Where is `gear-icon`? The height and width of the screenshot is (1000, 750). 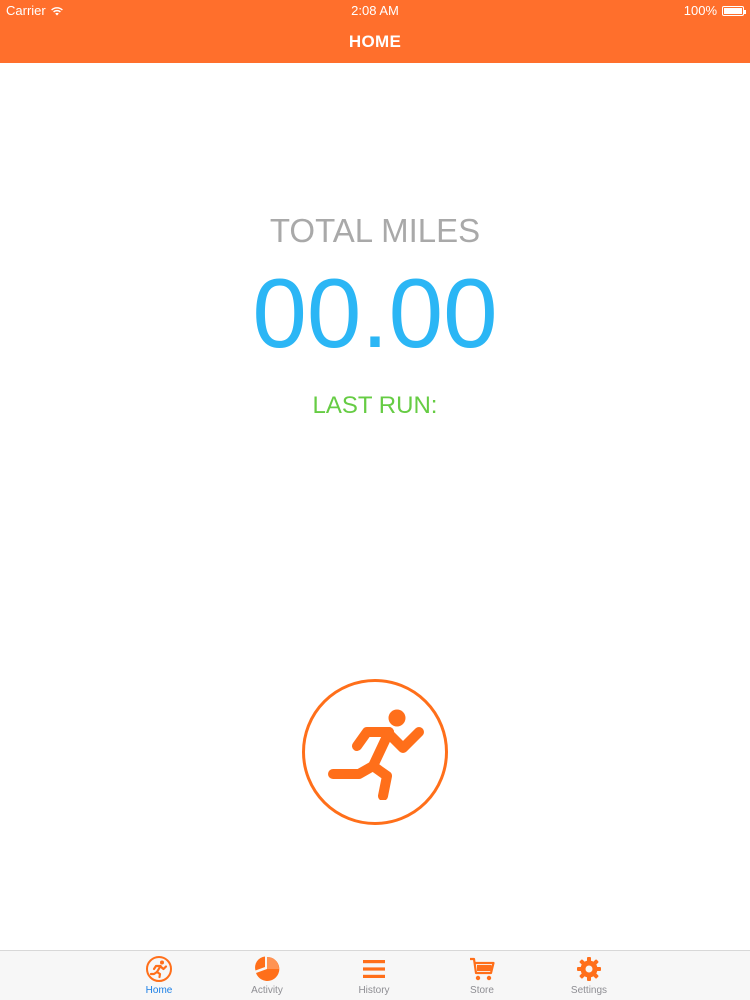
gear-icon is located at coordinates (589, 969).